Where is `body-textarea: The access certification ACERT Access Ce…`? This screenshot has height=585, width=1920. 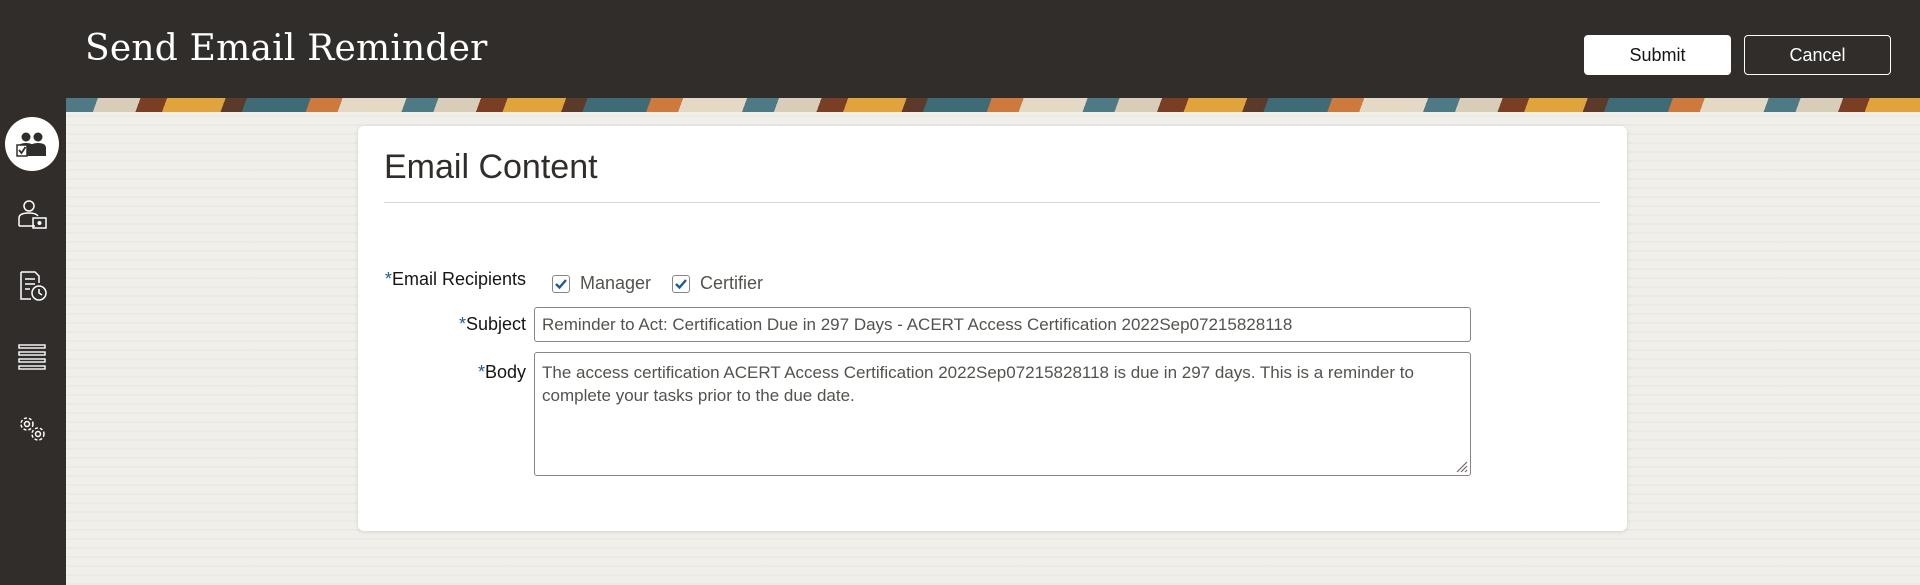 body-textarea: The access certification ACERT Access Ce… is located at coordinates (1002, 414).